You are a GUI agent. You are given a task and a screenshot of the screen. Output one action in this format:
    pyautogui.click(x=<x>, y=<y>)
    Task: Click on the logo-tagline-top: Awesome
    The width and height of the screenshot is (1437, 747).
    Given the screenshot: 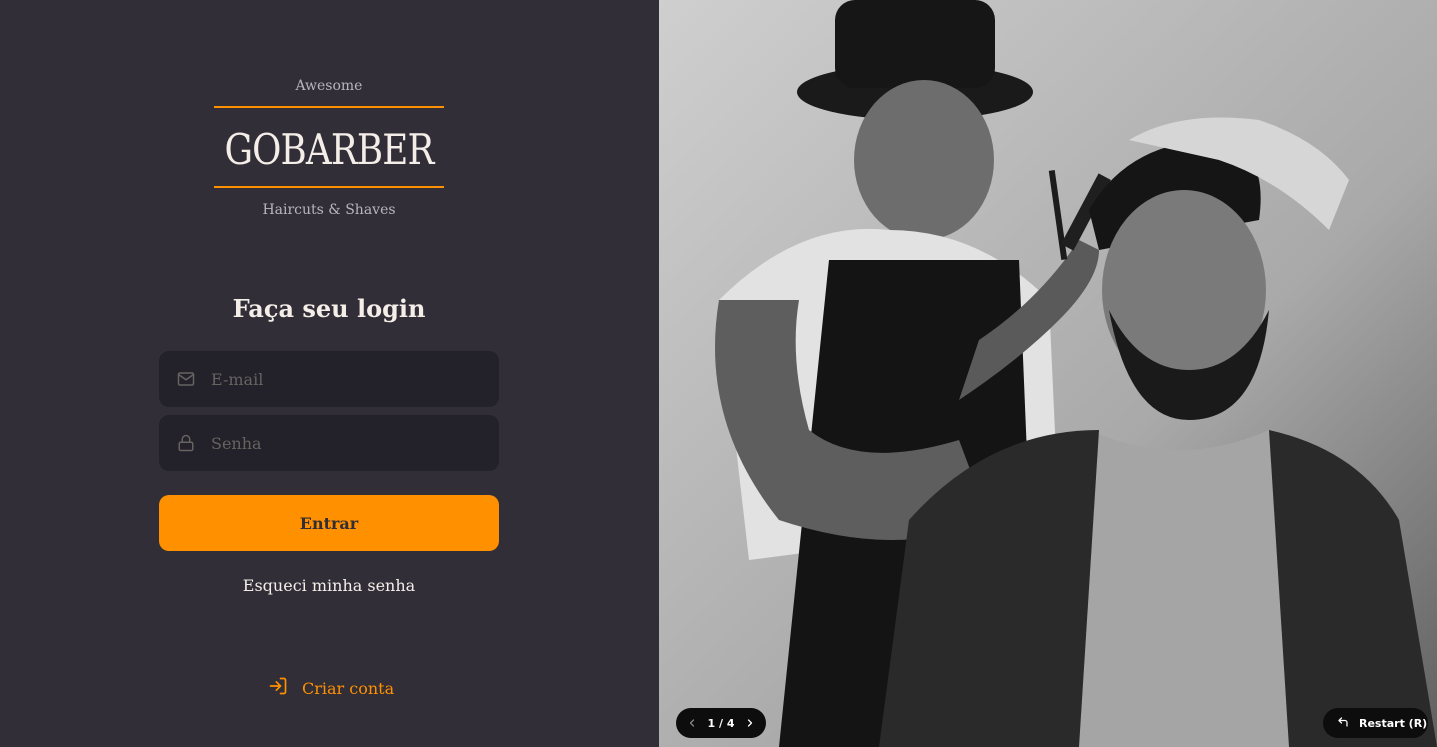 What is the action you would take?
    pyautogui.click(x=329, y=86)
    